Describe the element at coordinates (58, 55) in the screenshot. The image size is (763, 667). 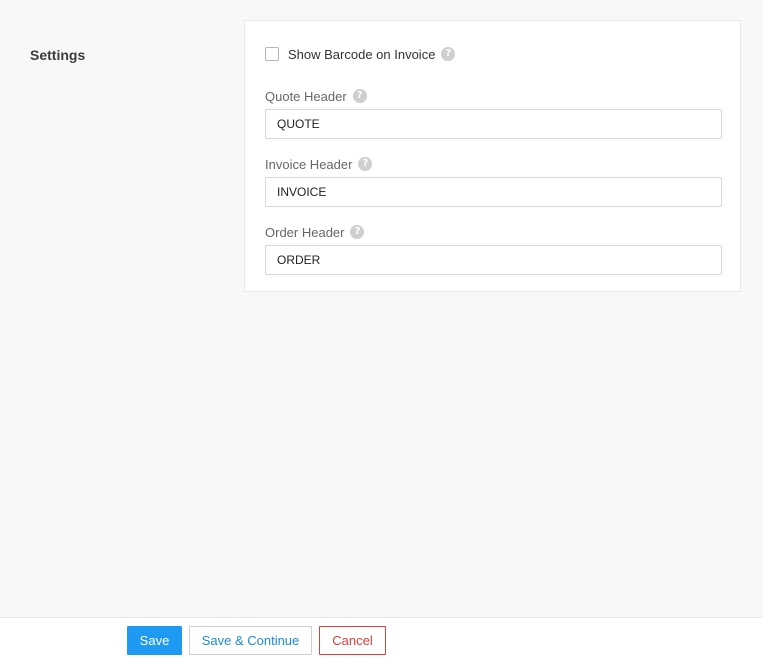
I see `section-title: Settings` at that location.